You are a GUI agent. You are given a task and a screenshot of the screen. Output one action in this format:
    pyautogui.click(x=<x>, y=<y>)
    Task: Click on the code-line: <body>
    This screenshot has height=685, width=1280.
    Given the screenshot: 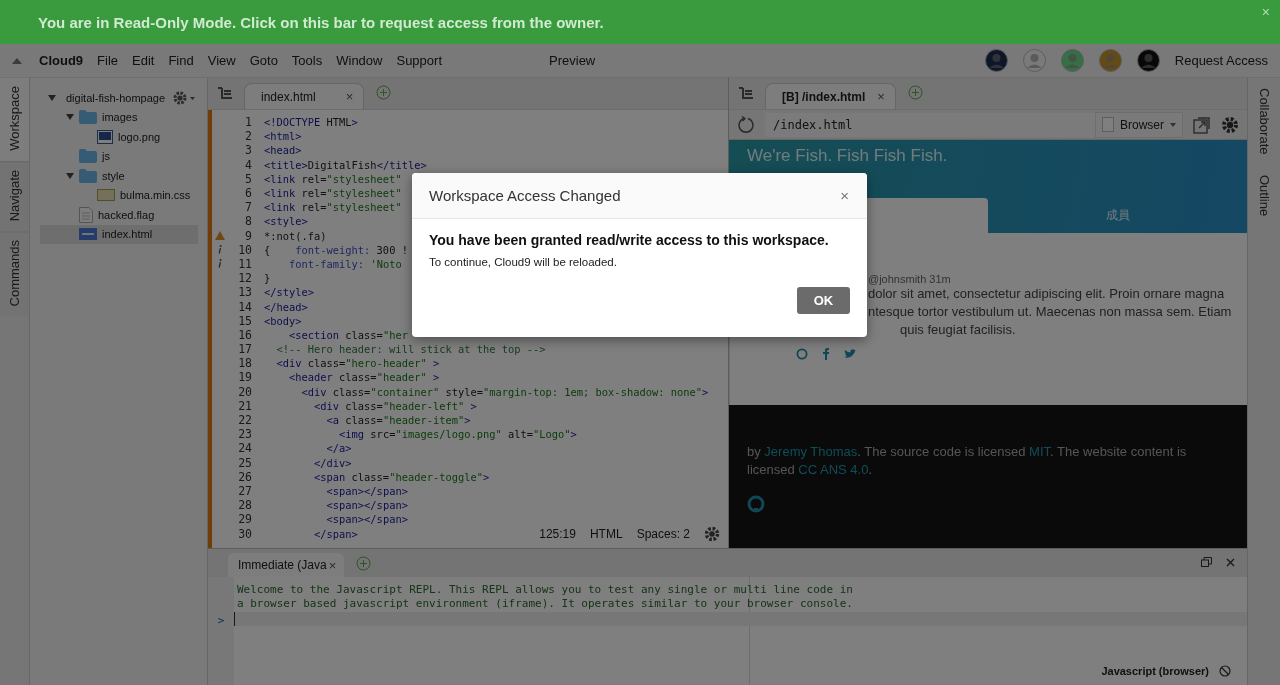 What is the action you would take?
    pyautogui.click(x=283, y=320)
    